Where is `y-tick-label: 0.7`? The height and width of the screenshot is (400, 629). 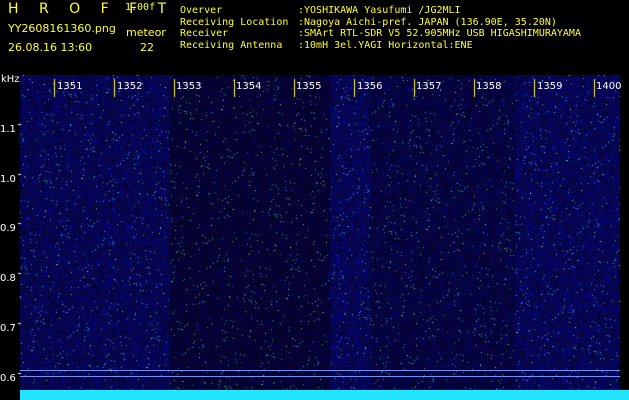
y-tick-label: 0.7 is located at coordinates (8, 328).